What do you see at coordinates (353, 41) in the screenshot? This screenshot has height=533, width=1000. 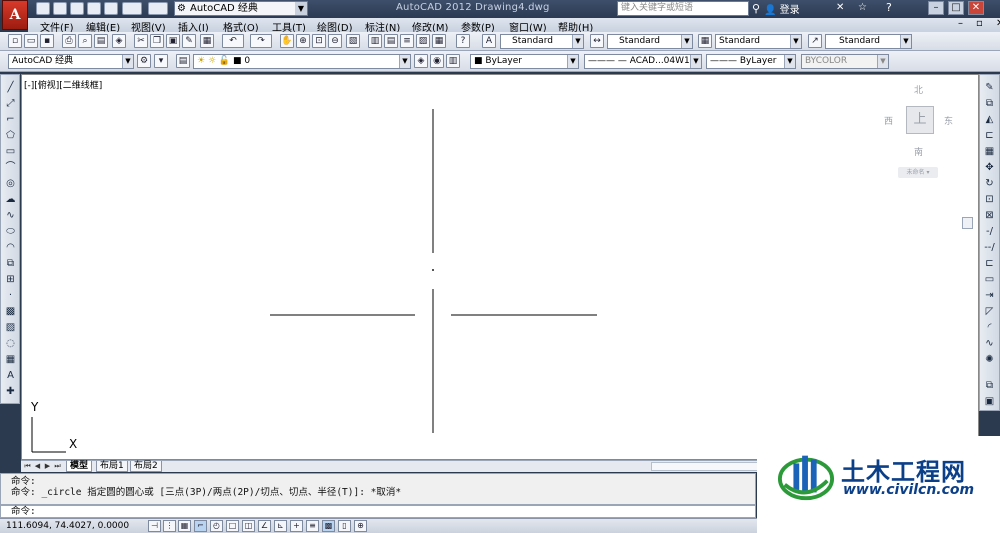 I see `properties-icon: ▧` at bounding box center [353, 41].